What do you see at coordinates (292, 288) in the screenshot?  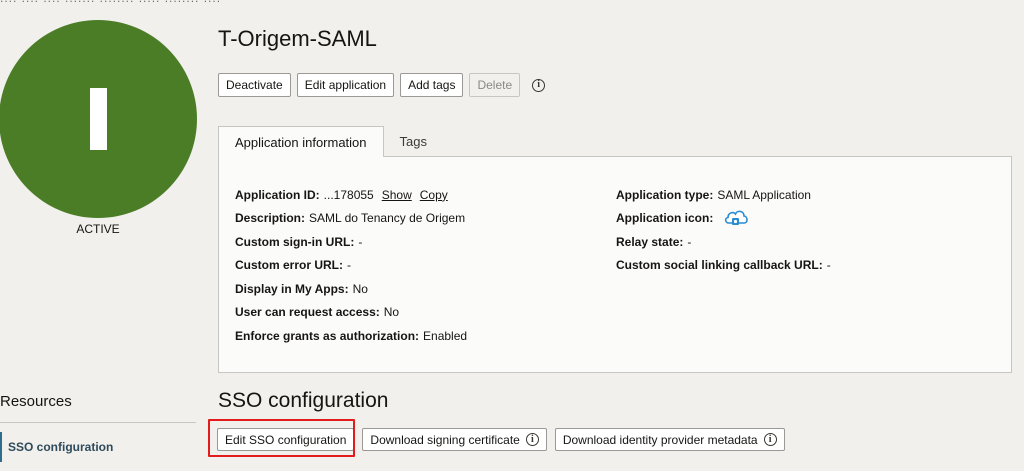 I see `info-label: Display in My Apps:` at bounding box center [292, 288].